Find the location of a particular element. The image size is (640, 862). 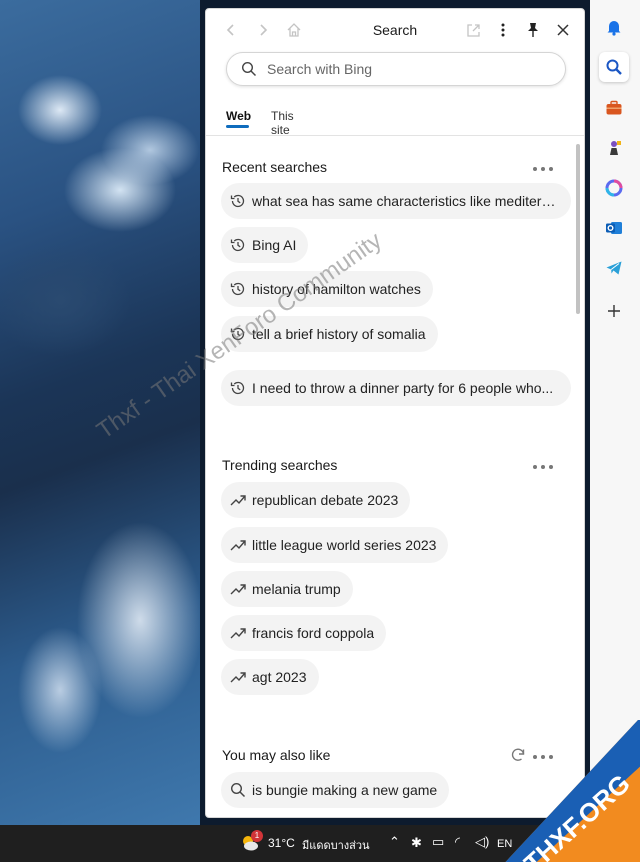

outlook-icon is located at coordinates (614, 228).